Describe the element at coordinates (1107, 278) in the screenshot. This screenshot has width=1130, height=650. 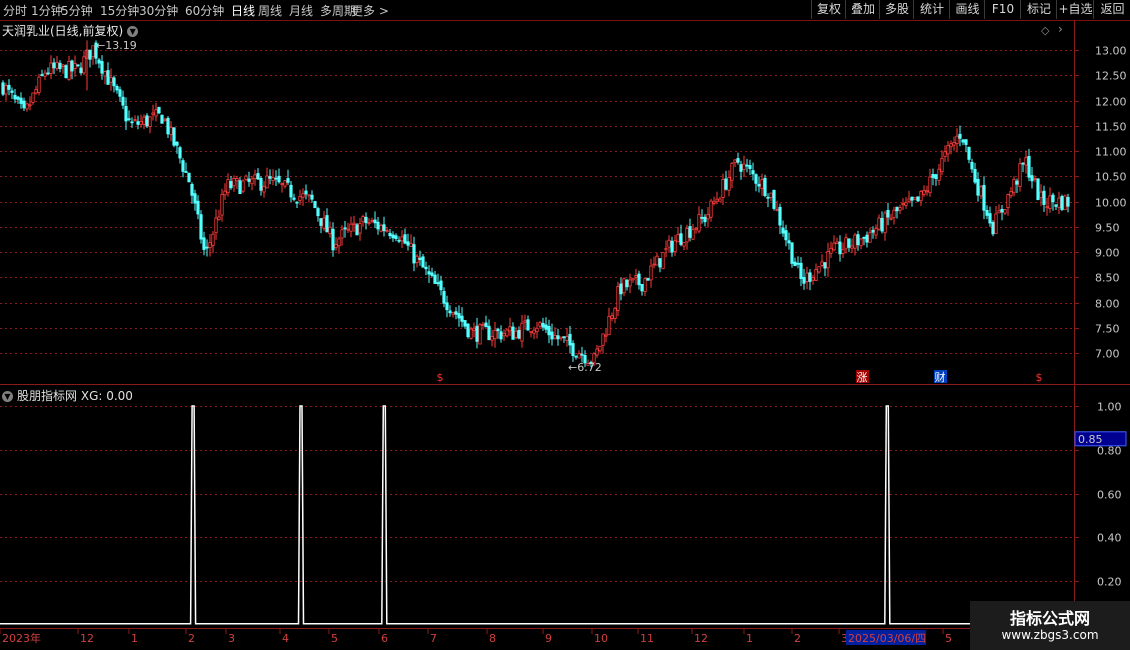
I see `price-tick-label: 8.50` at that location.